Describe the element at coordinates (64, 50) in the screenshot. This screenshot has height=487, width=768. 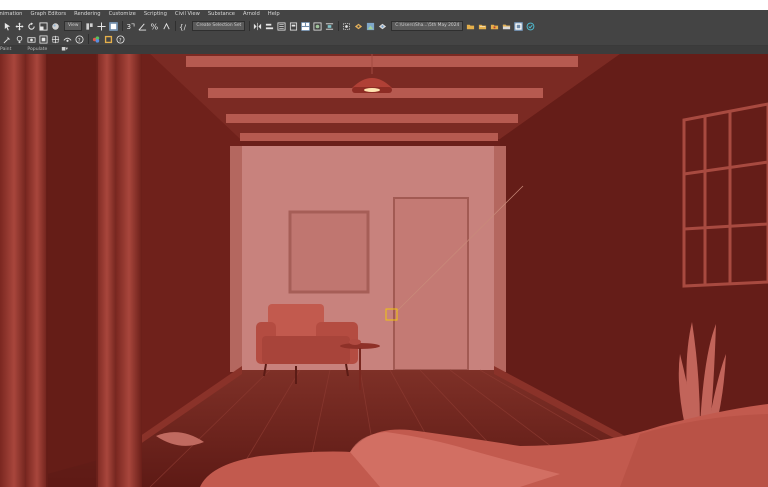
I see `ribbon-toggle-icon: ■▾` at that location.